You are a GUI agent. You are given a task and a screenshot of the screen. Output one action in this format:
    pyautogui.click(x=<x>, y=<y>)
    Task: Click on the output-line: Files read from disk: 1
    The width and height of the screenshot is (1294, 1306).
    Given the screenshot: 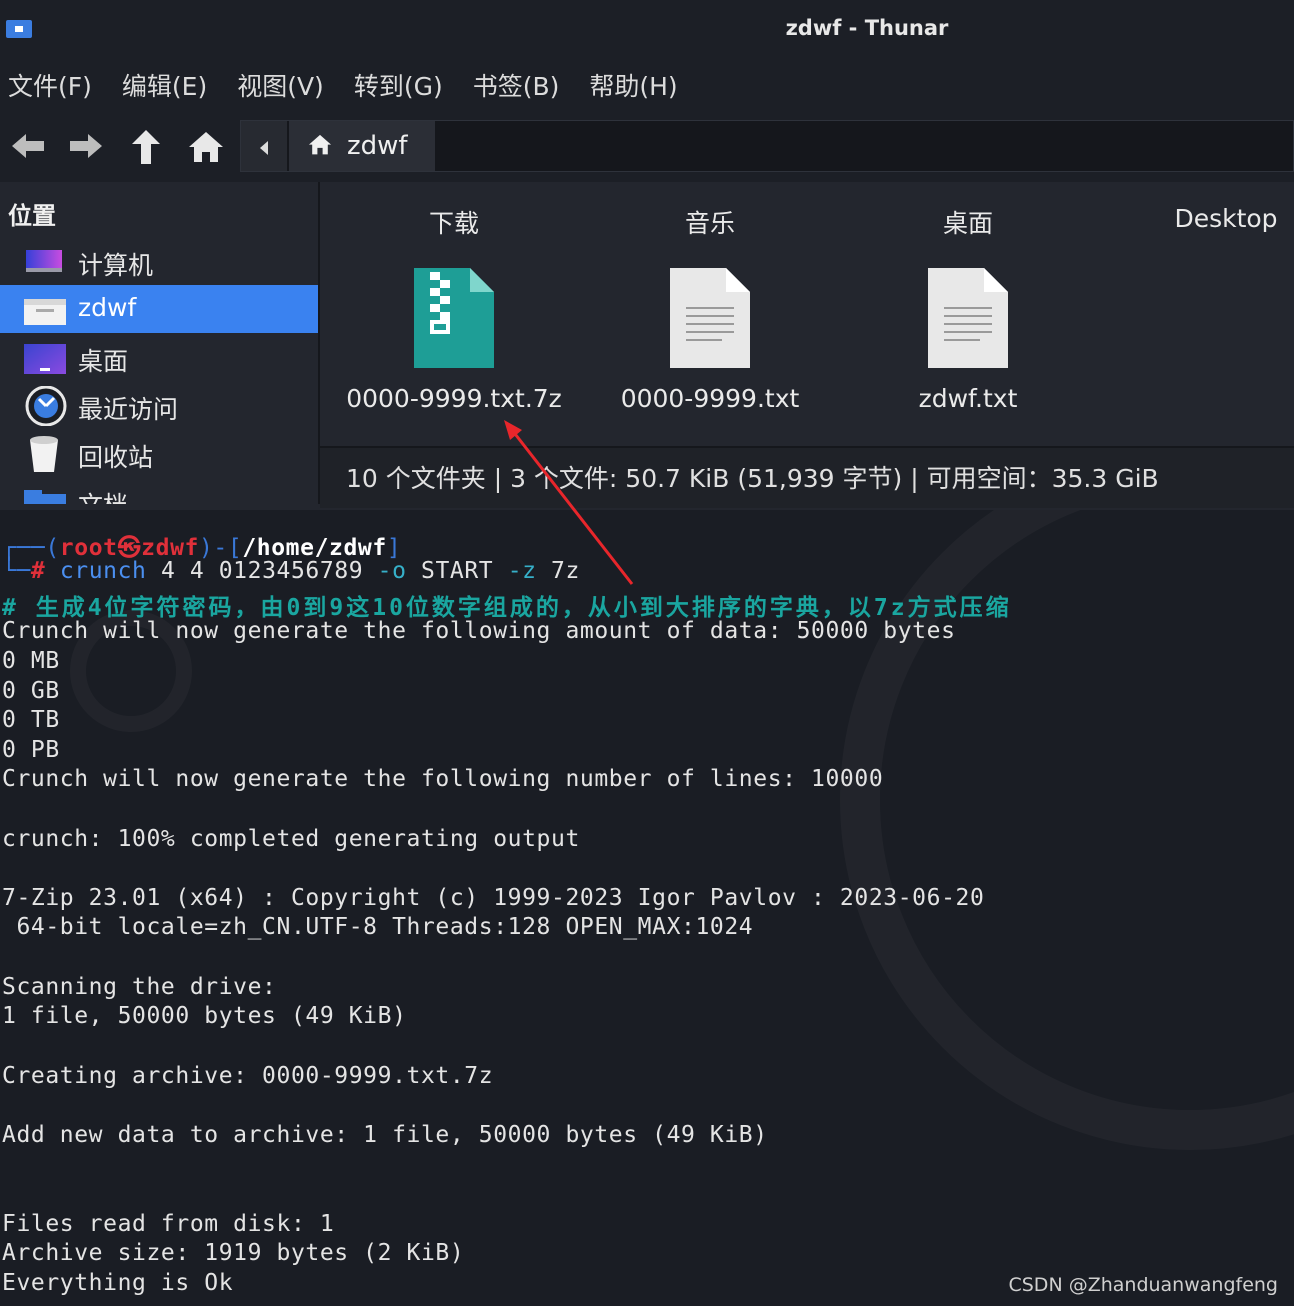 What is the action you would take?
    pyautogui.click(x=168, y=1224)
    